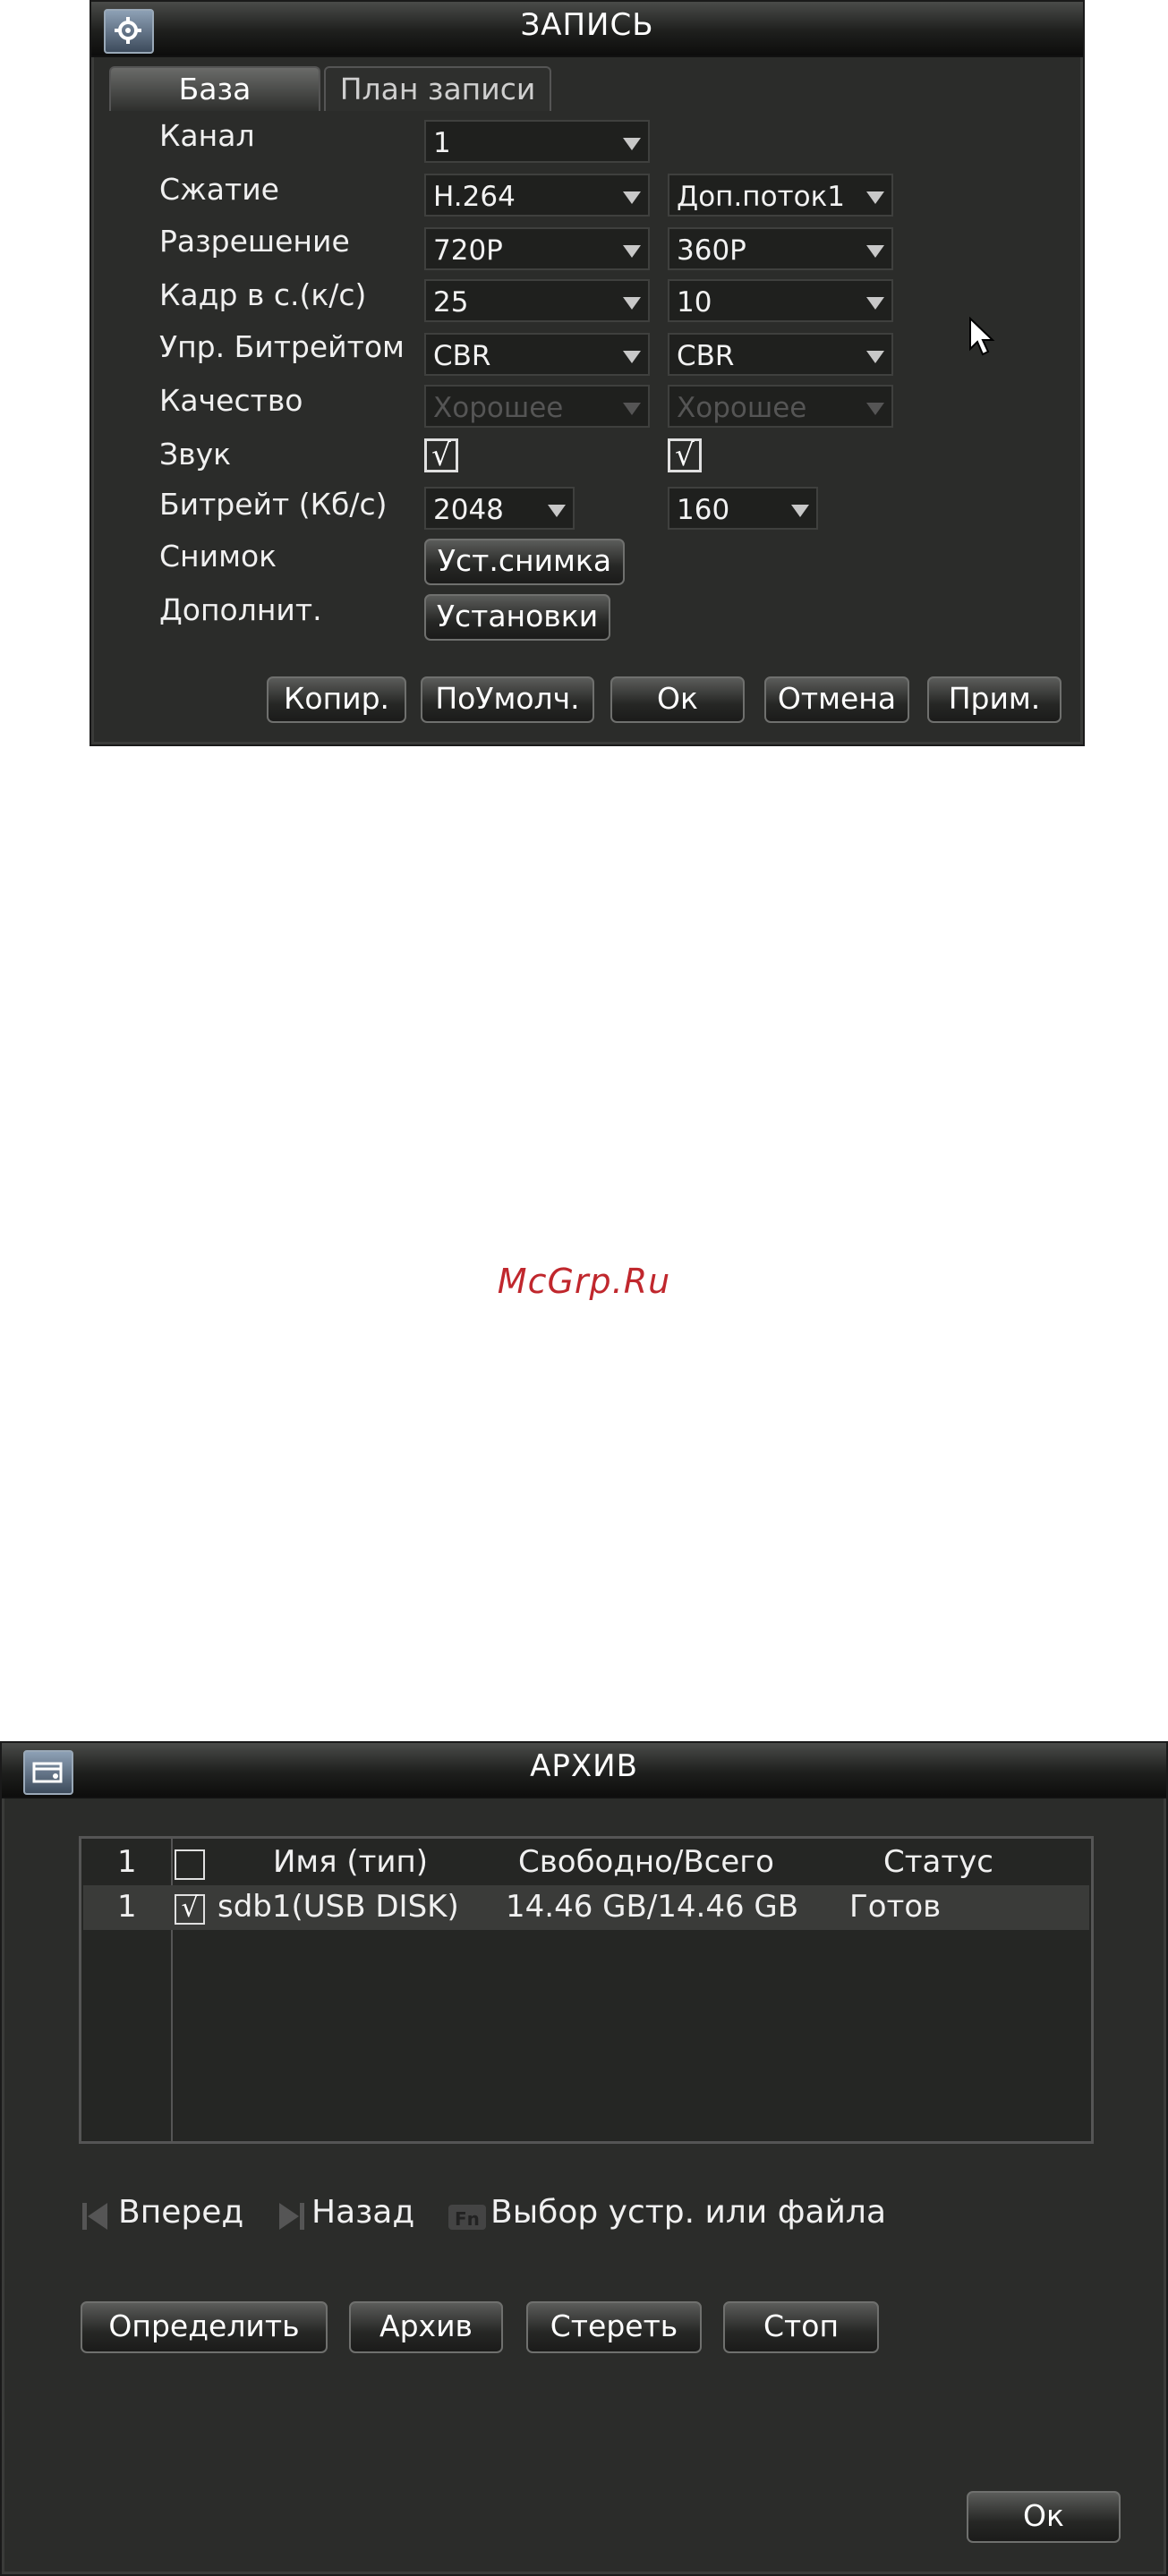 This screenshot has height=2576, width=1168. Describe the element at coordinates (780, 300) in the screenshot. I see `fps-extra-select: 10` at that location.